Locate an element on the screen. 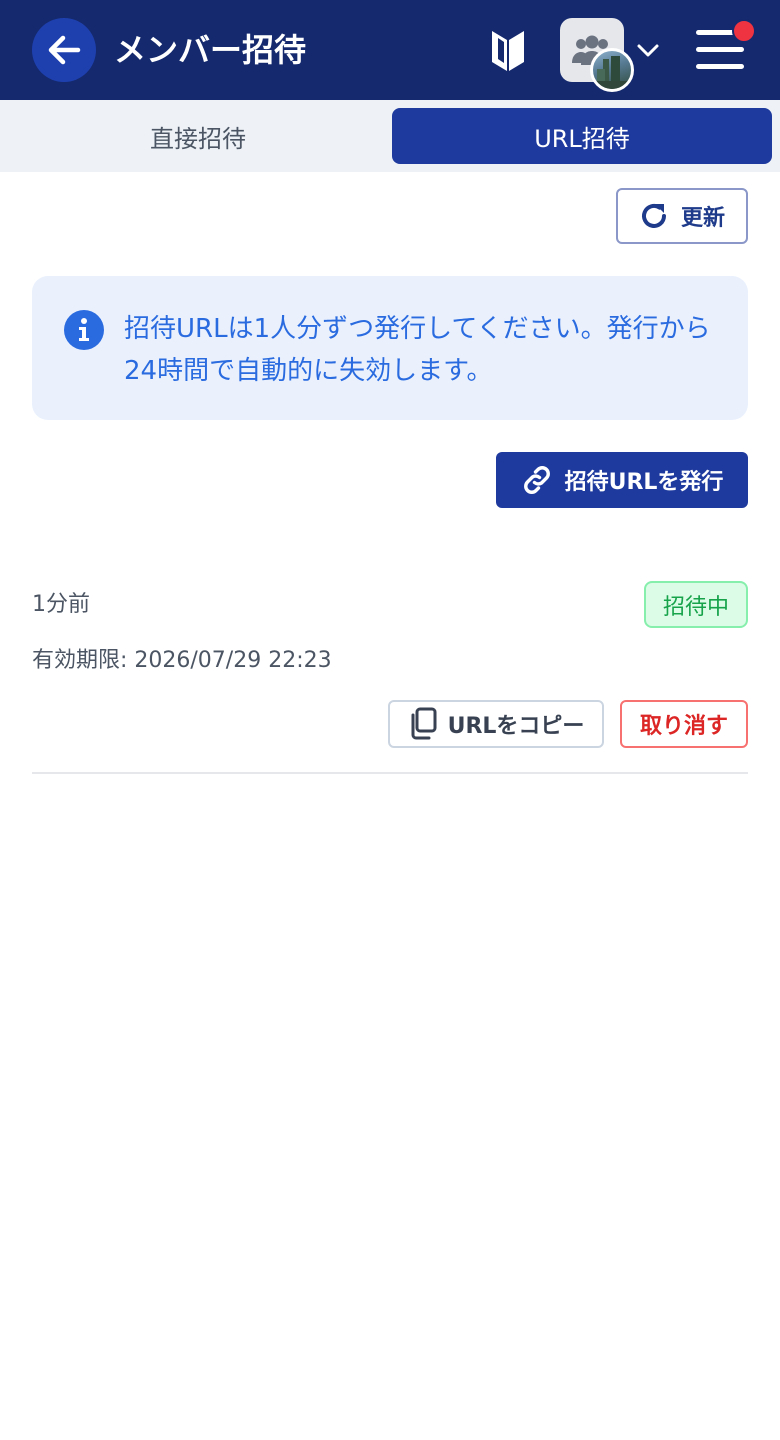 The height and width of the screenshot is (1440, 780). info-notice: 招待URLは1人分ずつ発行してください。発行から24時間で自動的に失効します。 is located at coordinates (390, 348).